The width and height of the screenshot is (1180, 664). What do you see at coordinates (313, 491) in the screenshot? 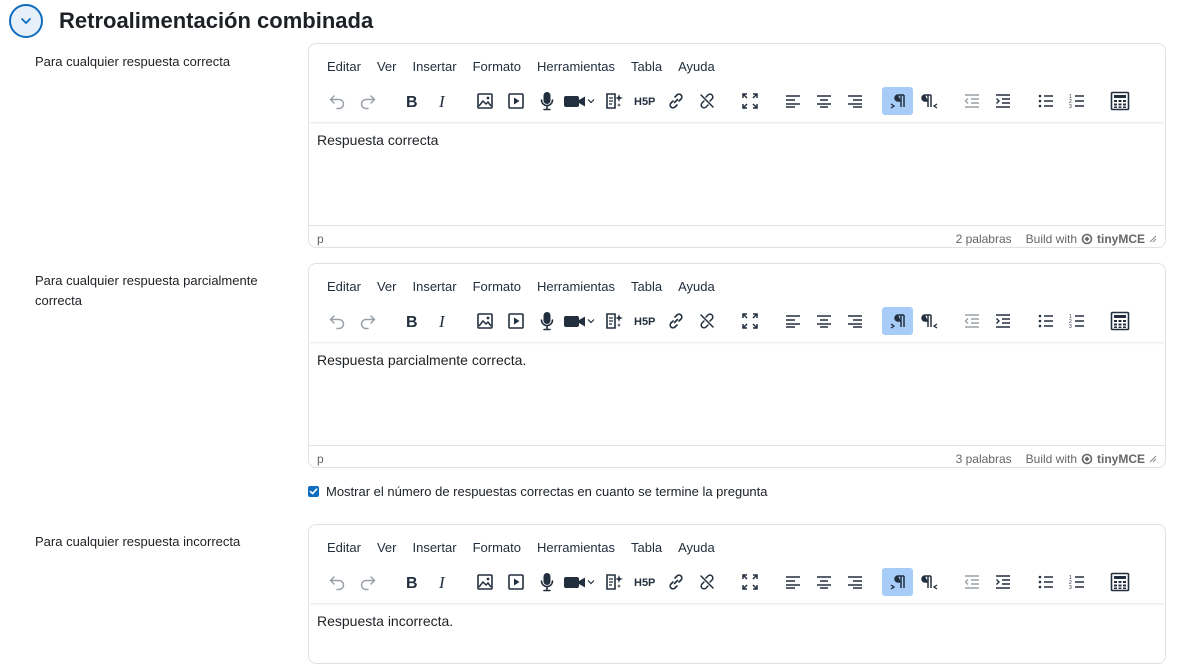
I see `show-correct-count-checkbox` at bounding box center [313, 491].